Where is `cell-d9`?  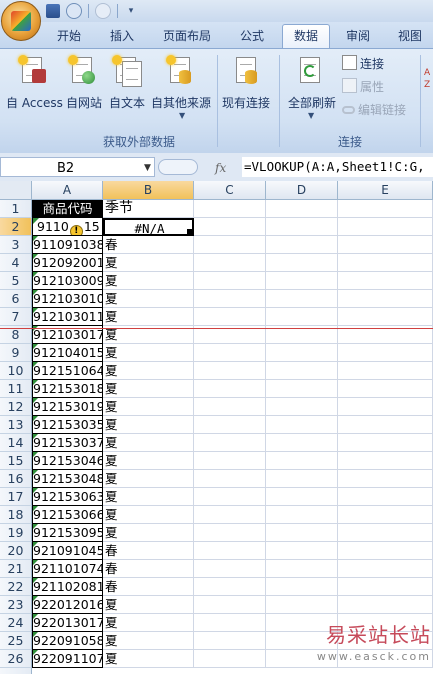
cell-d9 is located at coordinates (302, 353).